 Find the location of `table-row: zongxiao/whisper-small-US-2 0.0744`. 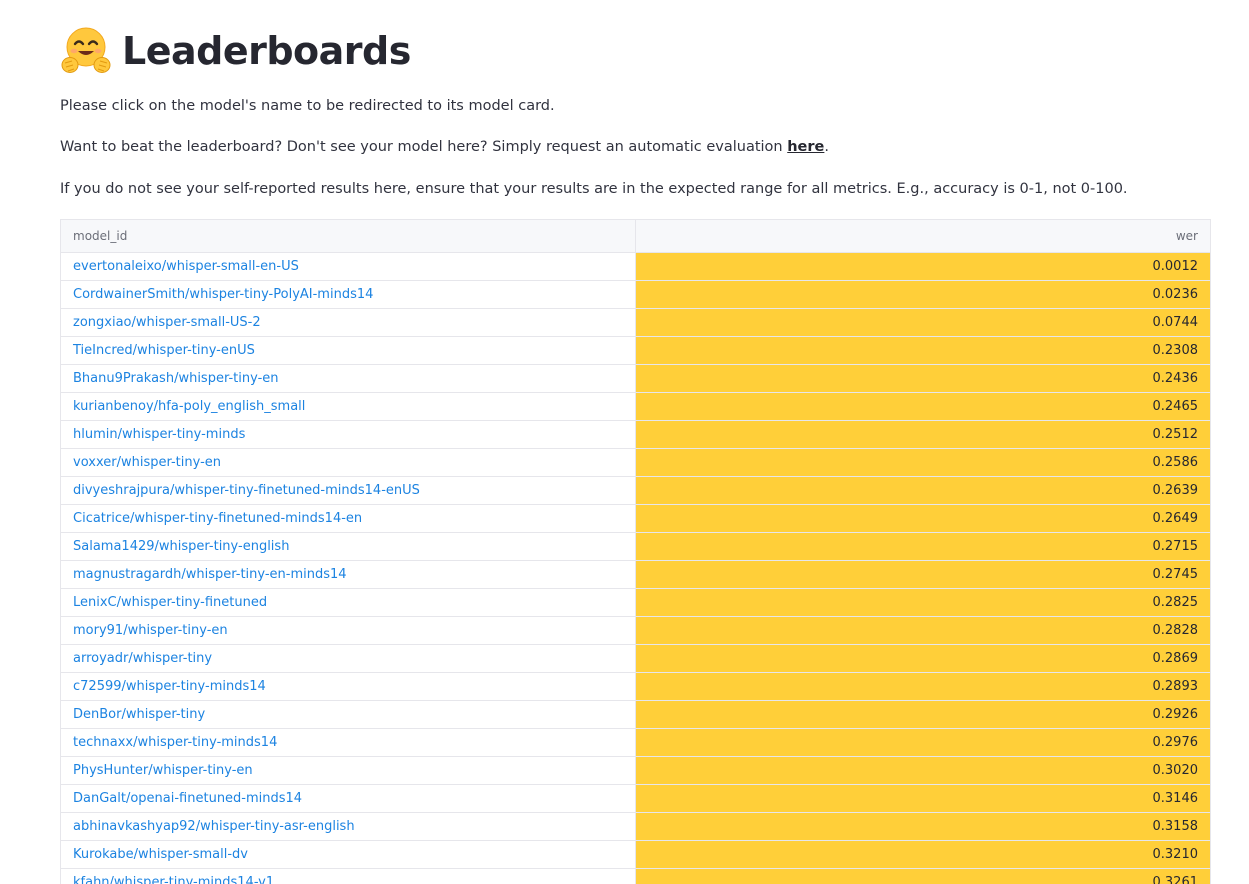

table-row: zongxiao/whisper-small-US-2 0.0744 is located at coordinates (635, 323).